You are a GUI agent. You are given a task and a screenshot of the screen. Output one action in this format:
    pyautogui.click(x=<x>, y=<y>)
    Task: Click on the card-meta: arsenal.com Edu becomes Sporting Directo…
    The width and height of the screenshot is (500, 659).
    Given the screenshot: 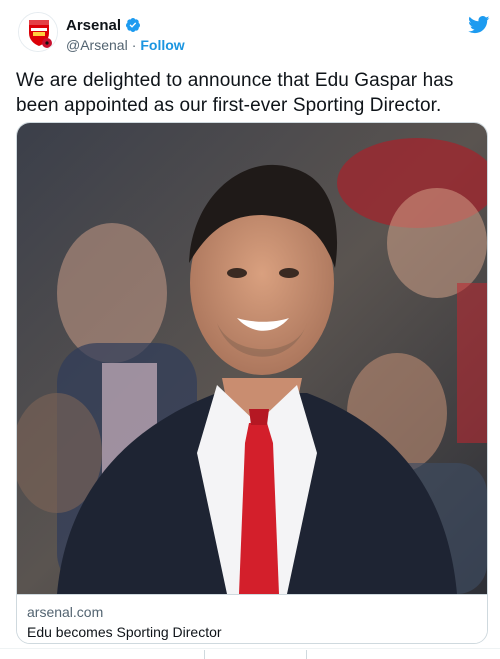 What is the action you would take?
    pyautogui.click(x=252, y=618)
    